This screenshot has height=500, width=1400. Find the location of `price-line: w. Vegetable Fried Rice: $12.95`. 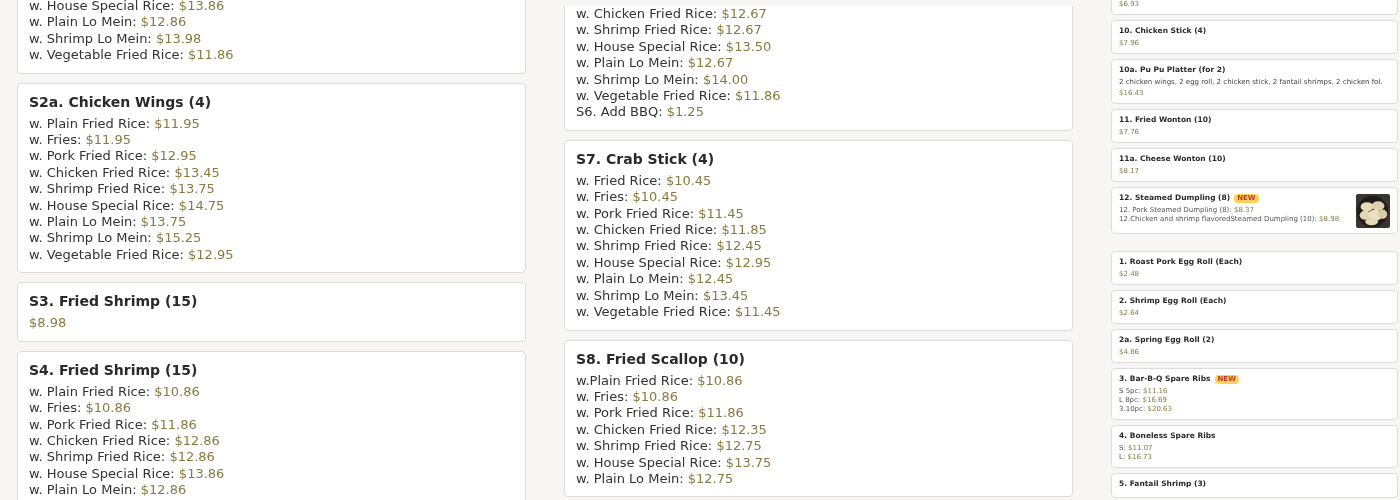

price-line: w. Vegetable Fried Rice: $12.95 is located at coordinates (131, 255).